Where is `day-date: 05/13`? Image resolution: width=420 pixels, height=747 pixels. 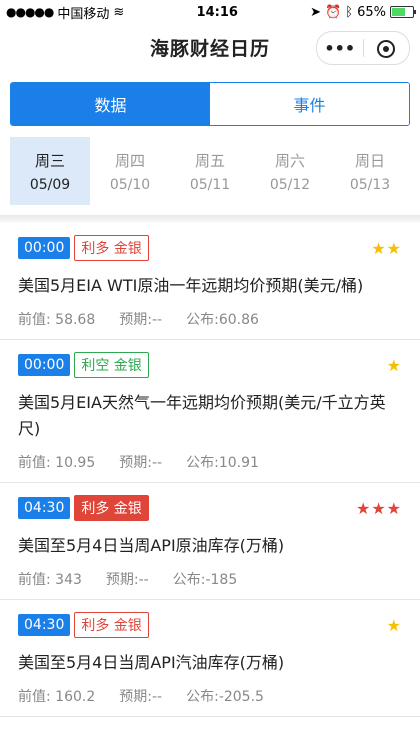 day-date: 05/13 is located at coordinates (370, 184).